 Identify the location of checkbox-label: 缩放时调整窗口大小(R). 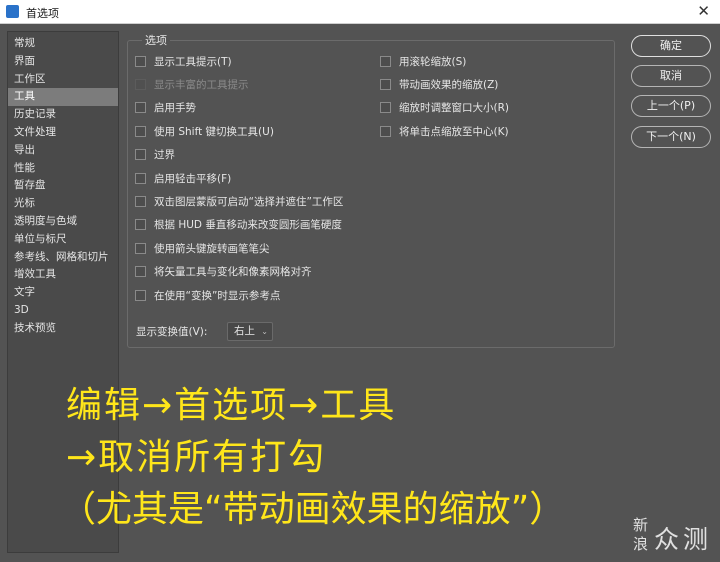
(454, 108).